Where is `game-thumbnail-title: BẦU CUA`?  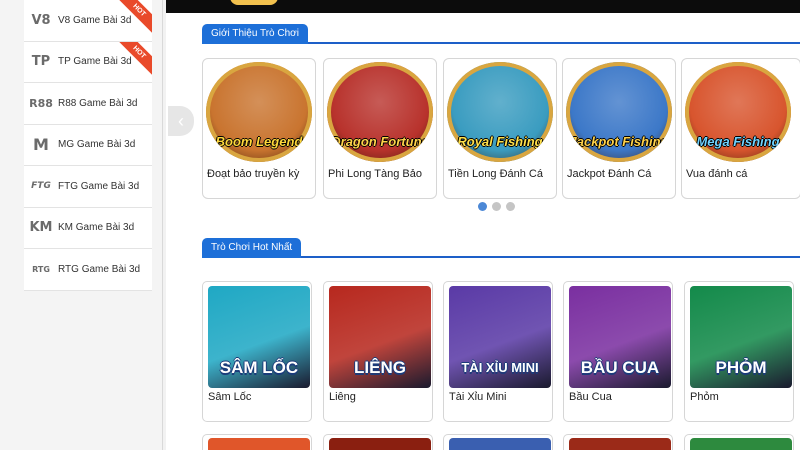 game-thumbnail-title: BẦU CUA is located at coordinates (620, 367).